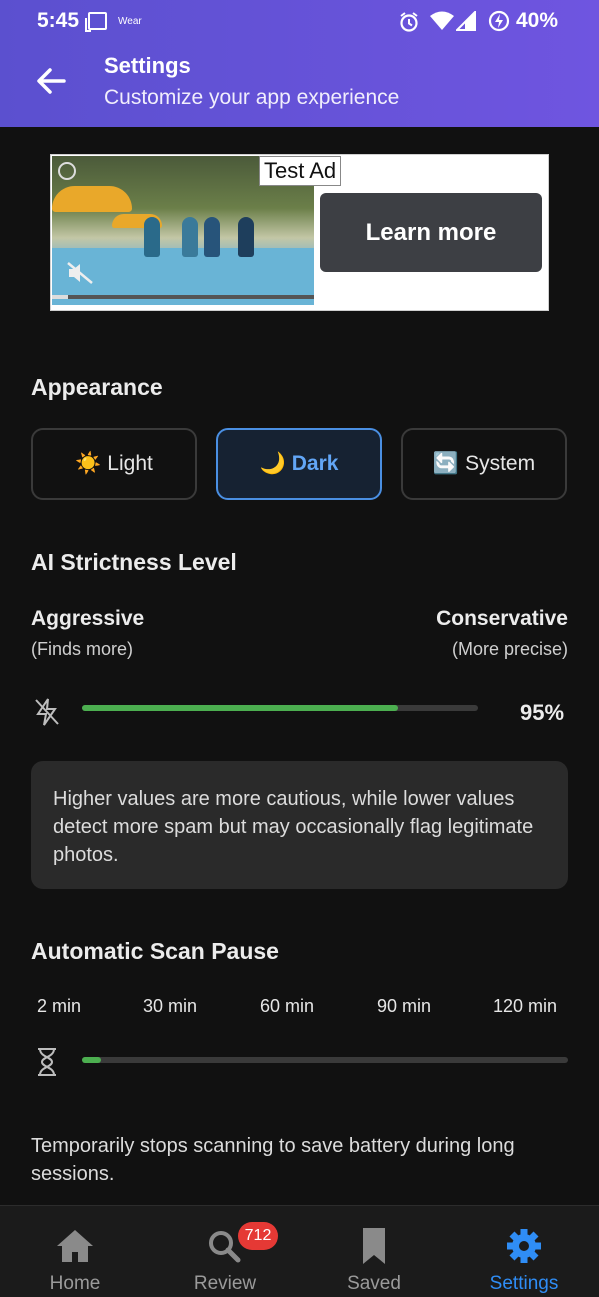  I want to click on back-arrow-icon, so click(51, 81).